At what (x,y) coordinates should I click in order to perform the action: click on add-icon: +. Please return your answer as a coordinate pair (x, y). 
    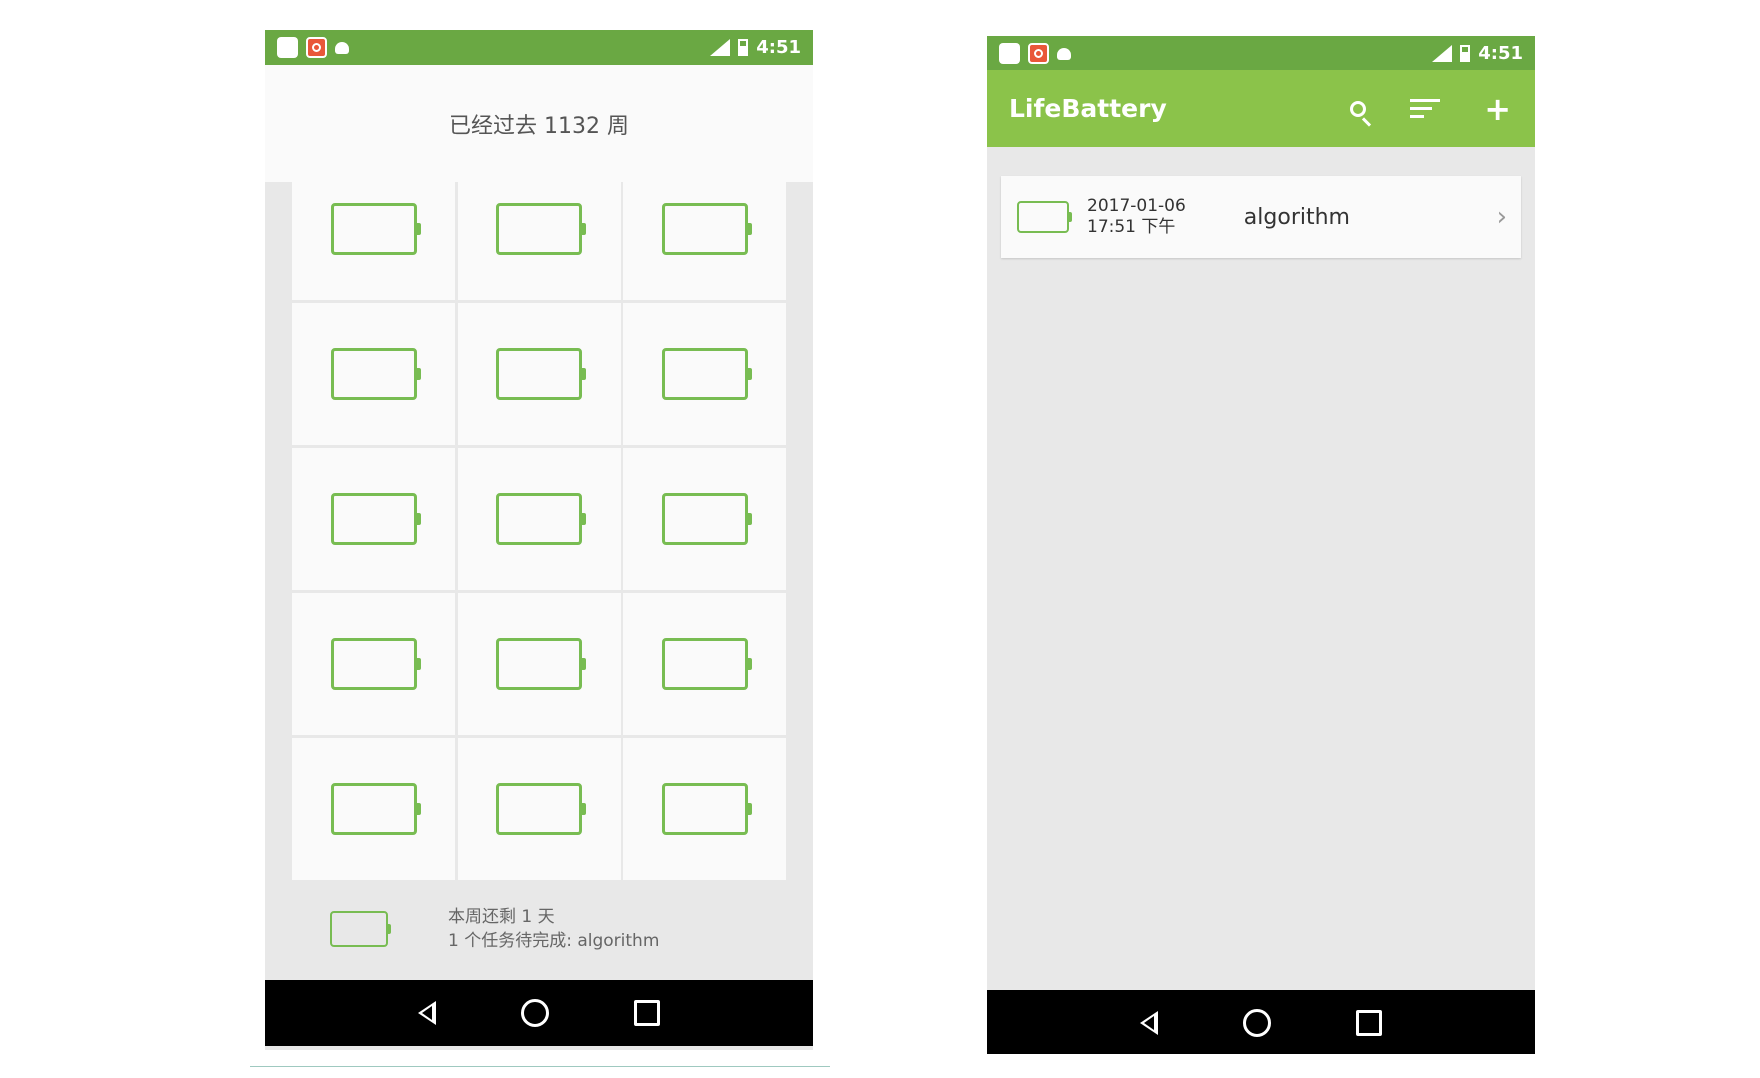
    Looking at the image, I should click on (1497, 109).